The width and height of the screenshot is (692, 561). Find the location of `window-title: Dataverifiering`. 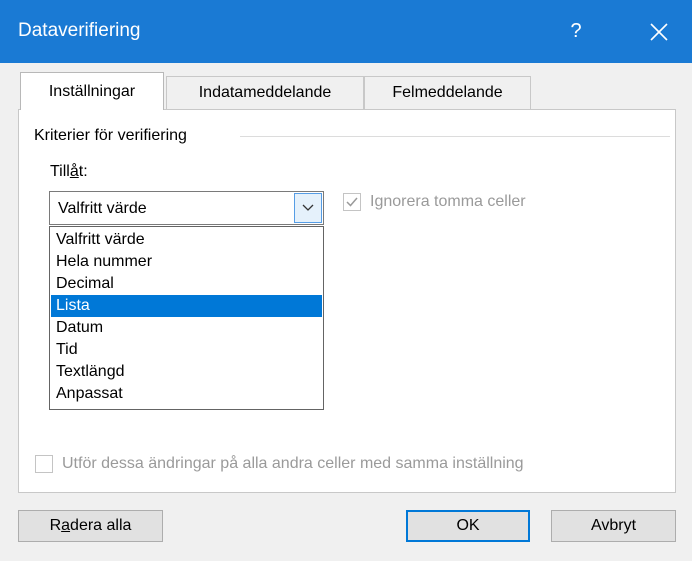

window-title: Dataverifiering is located at coordinates (79, 30).